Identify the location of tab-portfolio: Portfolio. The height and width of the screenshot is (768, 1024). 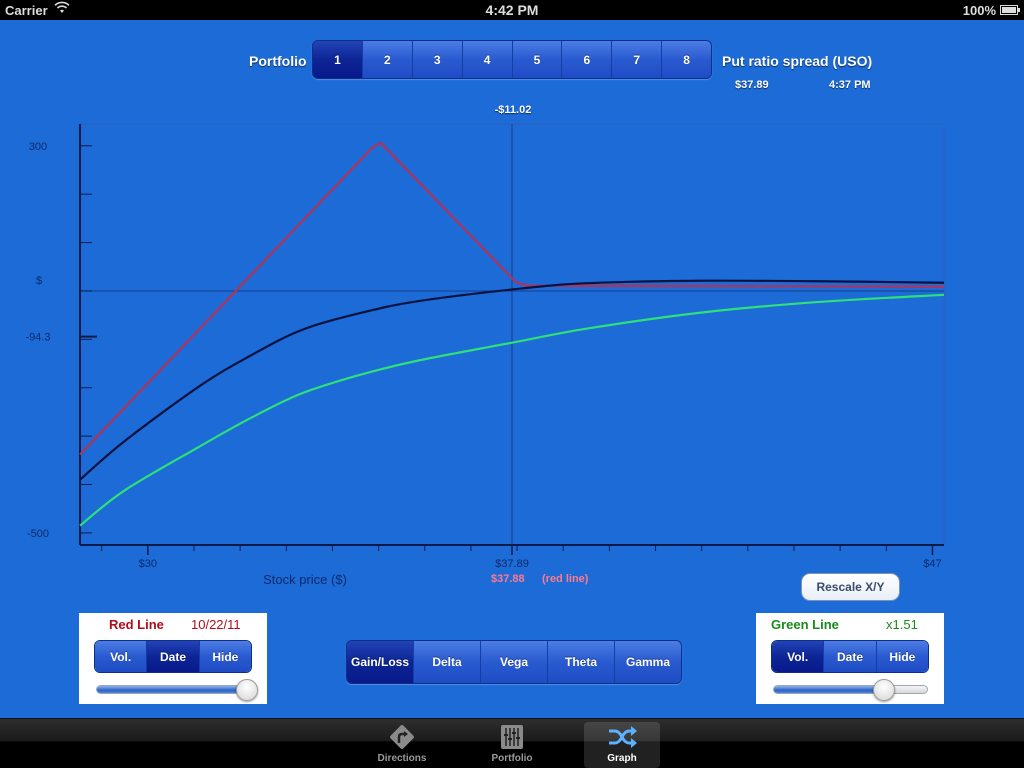
(512, 745).